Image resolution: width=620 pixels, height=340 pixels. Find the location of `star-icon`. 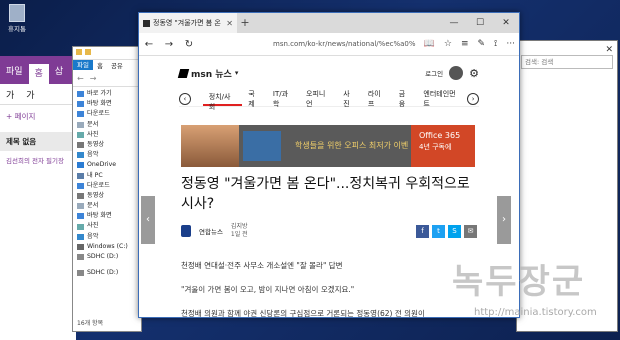

star-icon is located at coordinates (80, 94).